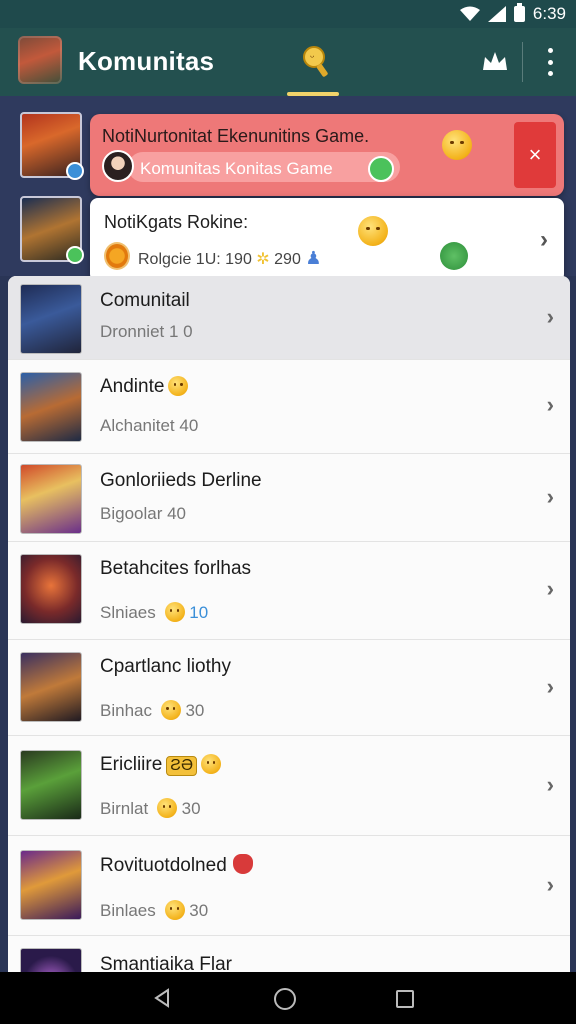 This screenshot has width=576, height=1024. What do you see at coordinates (149, 425) in the screenshot?
I see `list-item-subtitle: Alchanitet 40` at bounding box center [149, 425].